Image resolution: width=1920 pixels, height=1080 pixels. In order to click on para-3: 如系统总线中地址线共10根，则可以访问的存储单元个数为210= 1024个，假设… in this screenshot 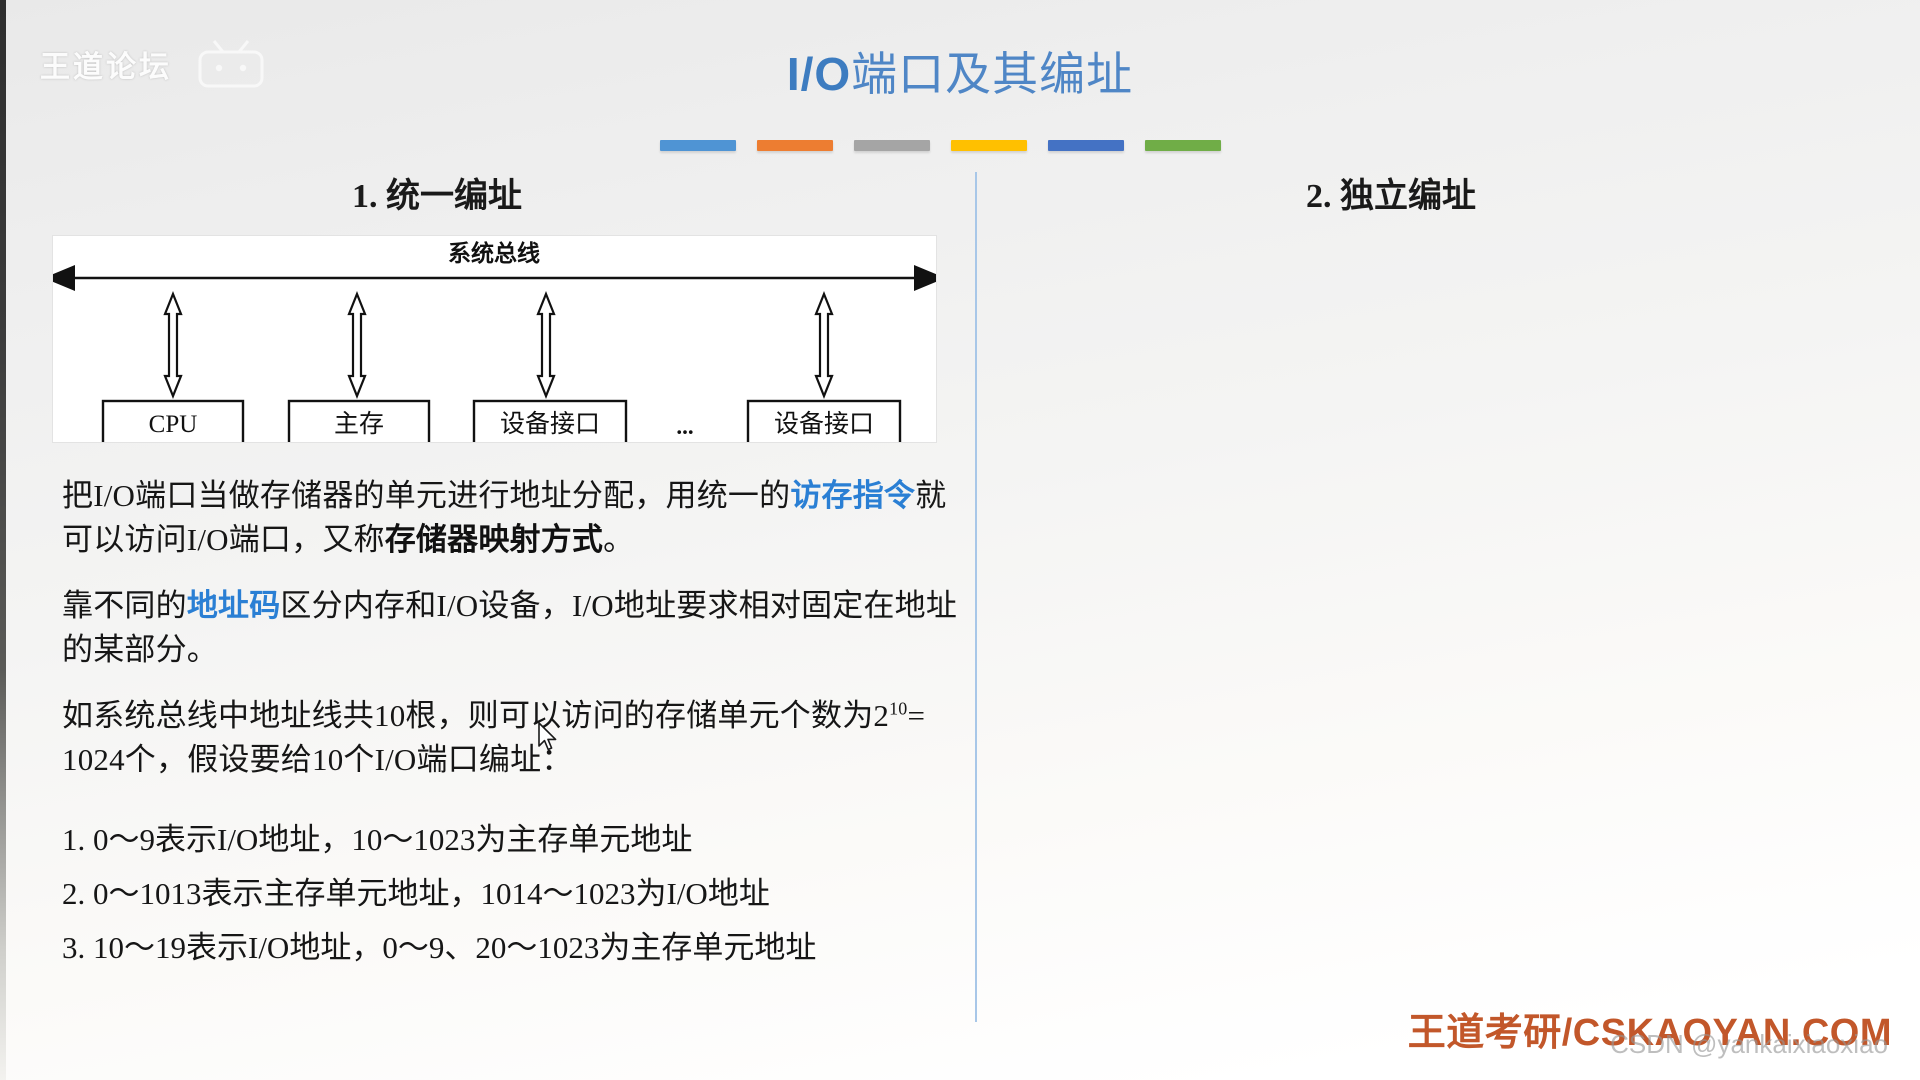, I will do `click(512, 738)`.